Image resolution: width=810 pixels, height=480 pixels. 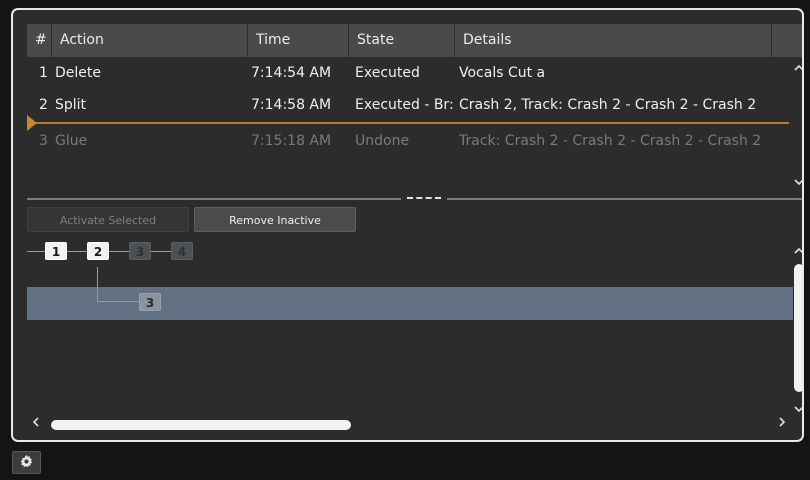 What do you see at coordinates (795, 183) in the screenshot?
I see `chevron-down-icon` at bounding box center [795, 183].